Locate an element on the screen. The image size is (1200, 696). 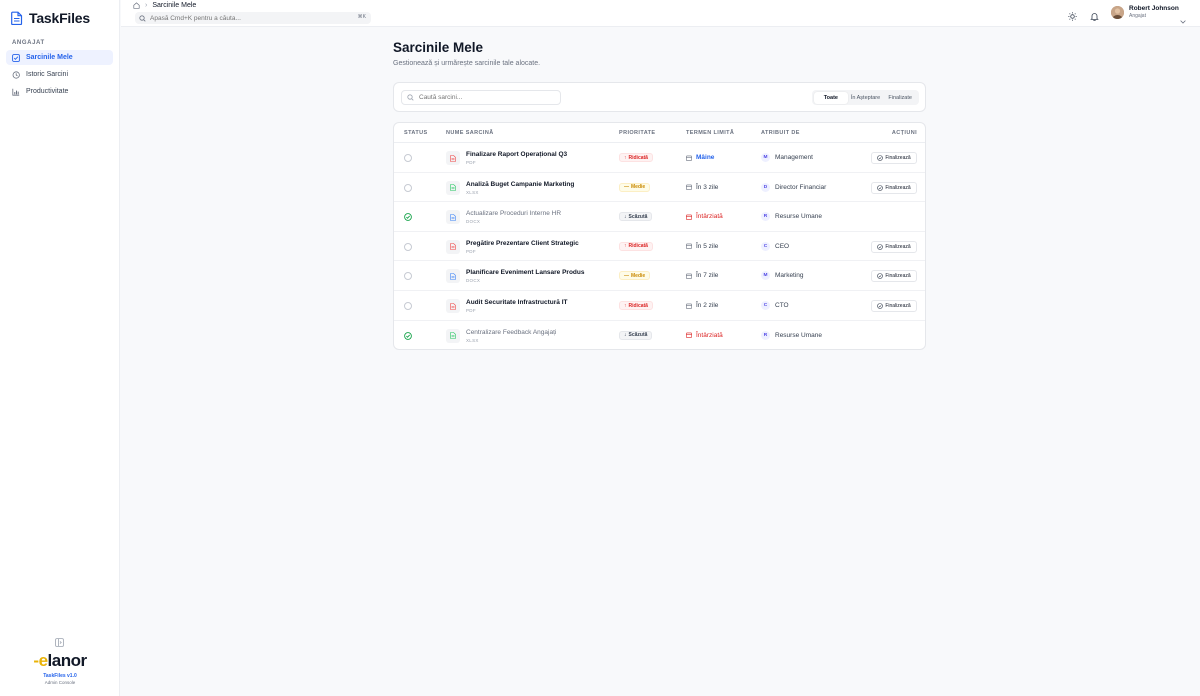
priority-arrow-icon: ↑ is located at coordinates (625, 246).